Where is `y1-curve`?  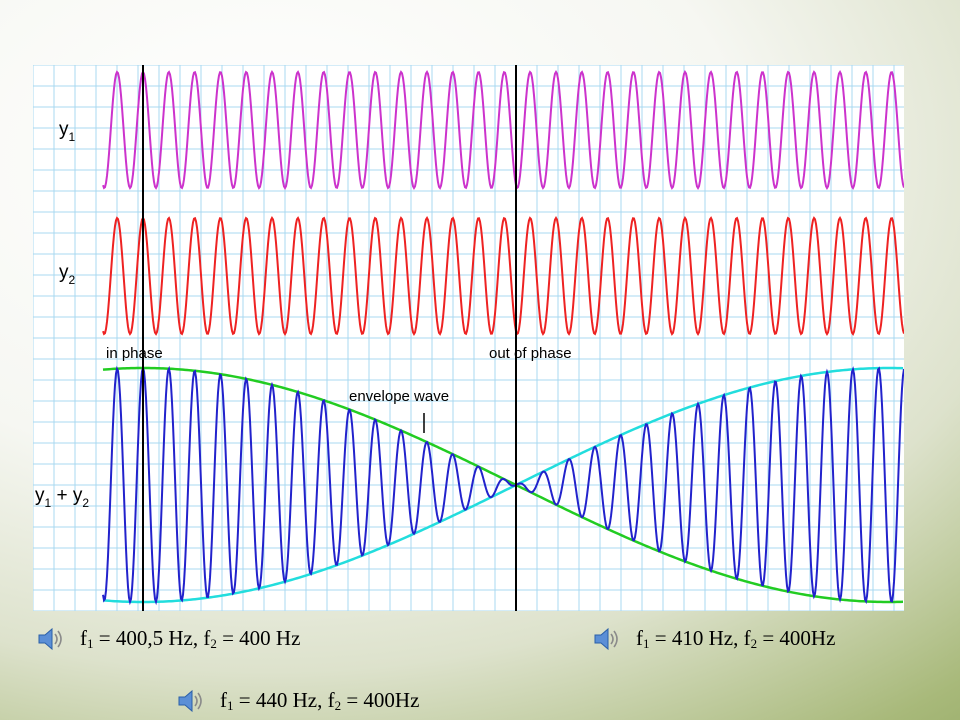 y1-curve is located at coordinates (503, 130).